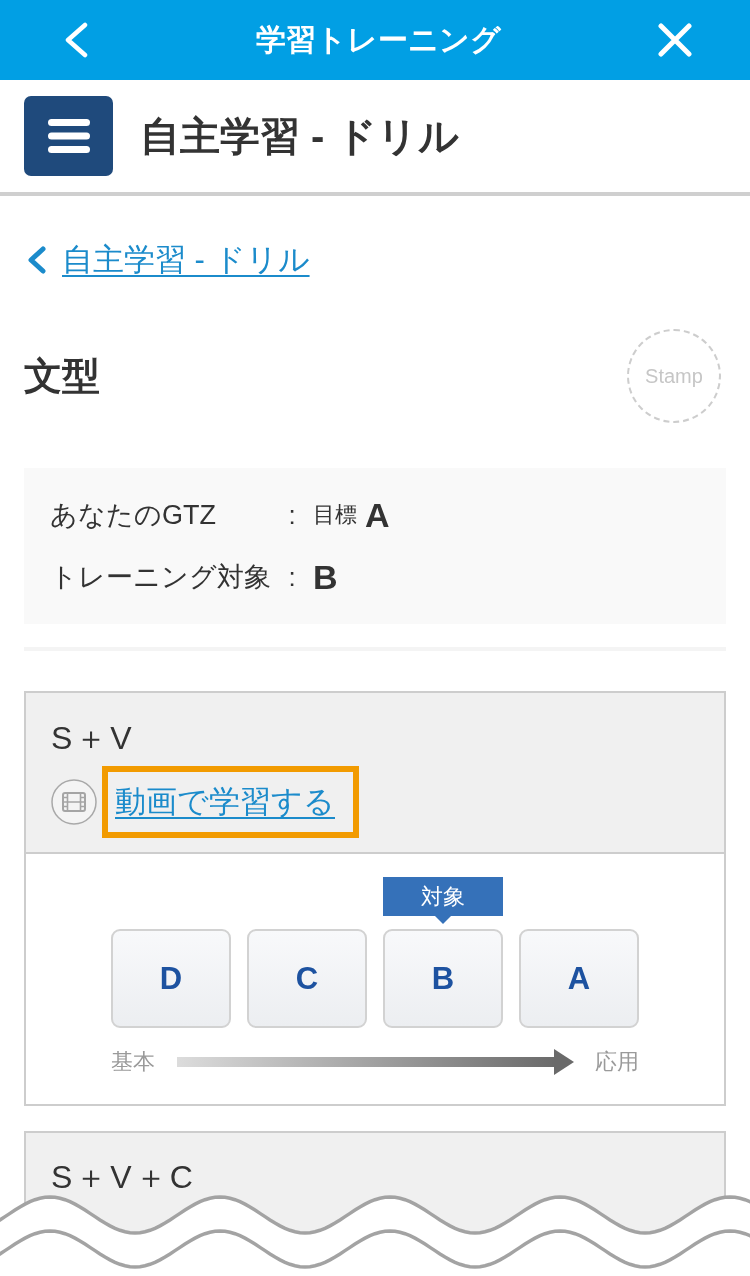  What do you see at coordinates (325, 577) in the screenshot?
I see `grade-value: B` at bounding box center [325, 577].